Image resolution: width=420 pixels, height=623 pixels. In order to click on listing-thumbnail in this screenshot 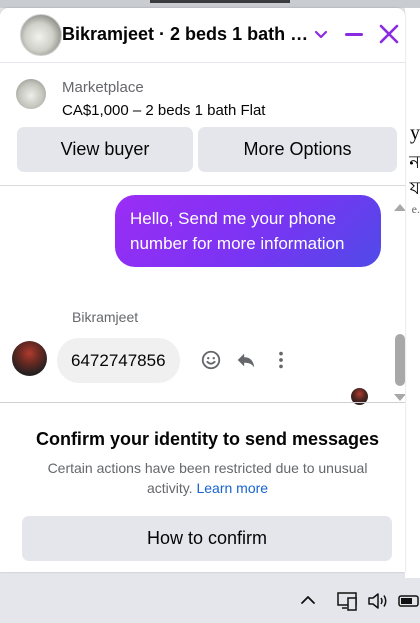, I will do `click(31, 94)`.